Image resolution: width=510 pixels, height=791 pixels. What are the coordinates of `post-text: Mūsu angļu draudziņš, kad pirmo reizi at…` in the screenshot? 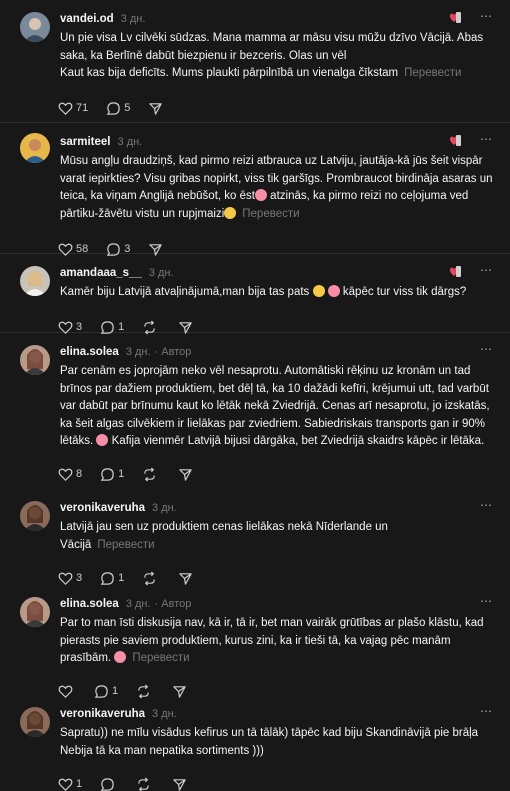 It's located at (278, 187).